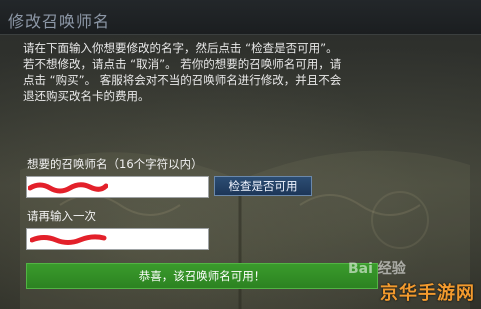 This screenshot has height=309, width=481. Describe the element at coordinates (182, 80) in the screenshot. I see `description-line: 点击 “购买”。 客服将会对不当的召唤师名进行修改，并且不会` at that location.